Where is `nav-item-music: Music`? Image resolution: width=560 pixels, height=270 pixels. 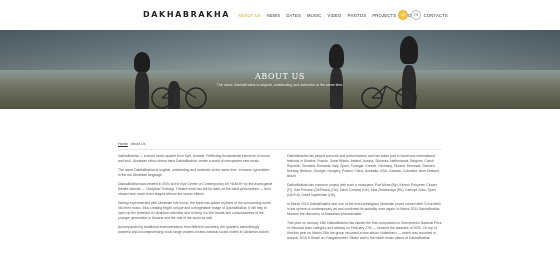 nav-item-music: Music is located at coordinates (314, 15).